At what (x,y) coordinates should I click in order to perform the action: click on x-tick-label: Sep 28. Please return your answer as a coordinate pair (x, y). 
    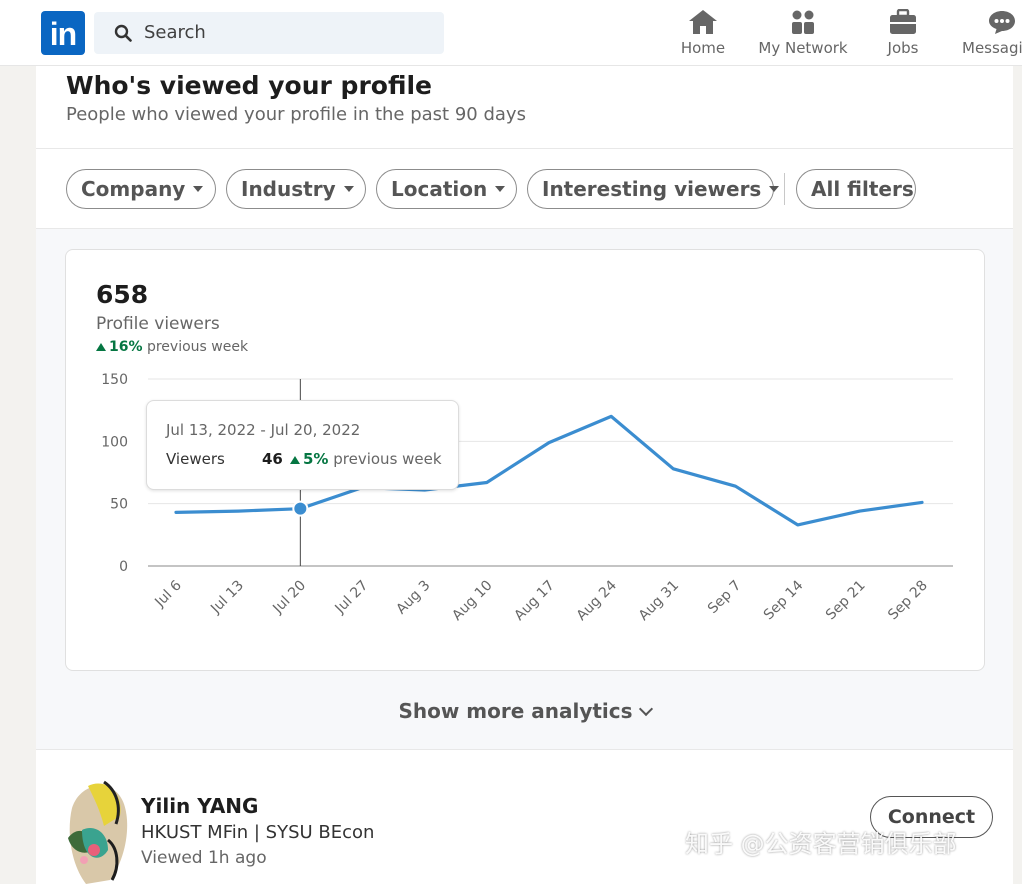
    Looking at the image, I should click on (908, 601).